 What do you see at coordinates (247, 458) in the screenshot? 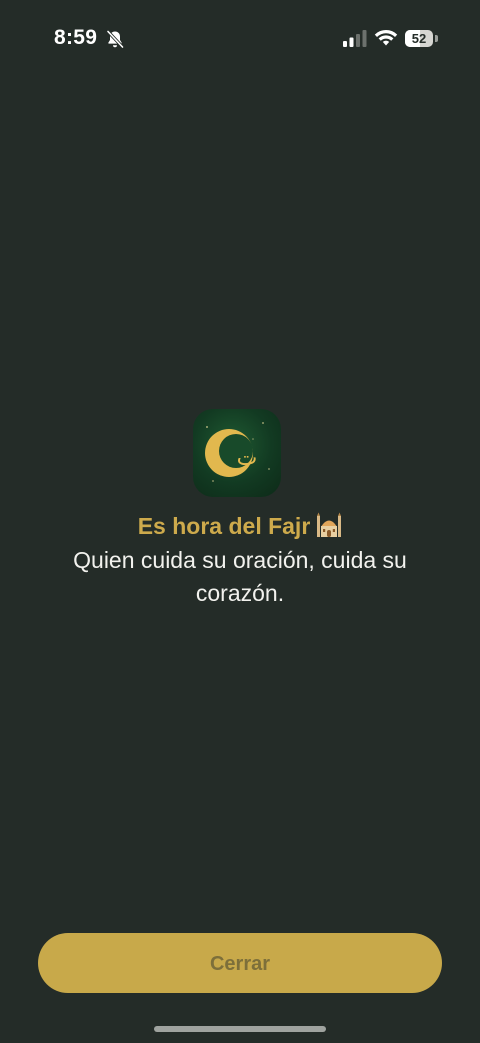
I see `app-icon-glyph: ت` at bounding box center [247, 458].